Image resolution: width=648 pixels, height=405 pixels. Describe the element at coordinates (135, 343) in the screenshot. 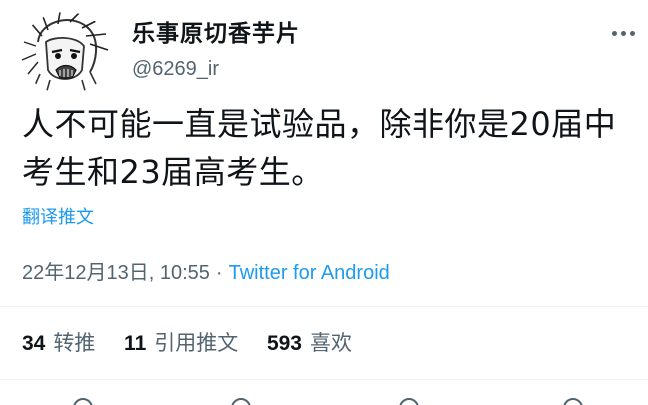

I see `quote-tweets-count: 11` at that location.